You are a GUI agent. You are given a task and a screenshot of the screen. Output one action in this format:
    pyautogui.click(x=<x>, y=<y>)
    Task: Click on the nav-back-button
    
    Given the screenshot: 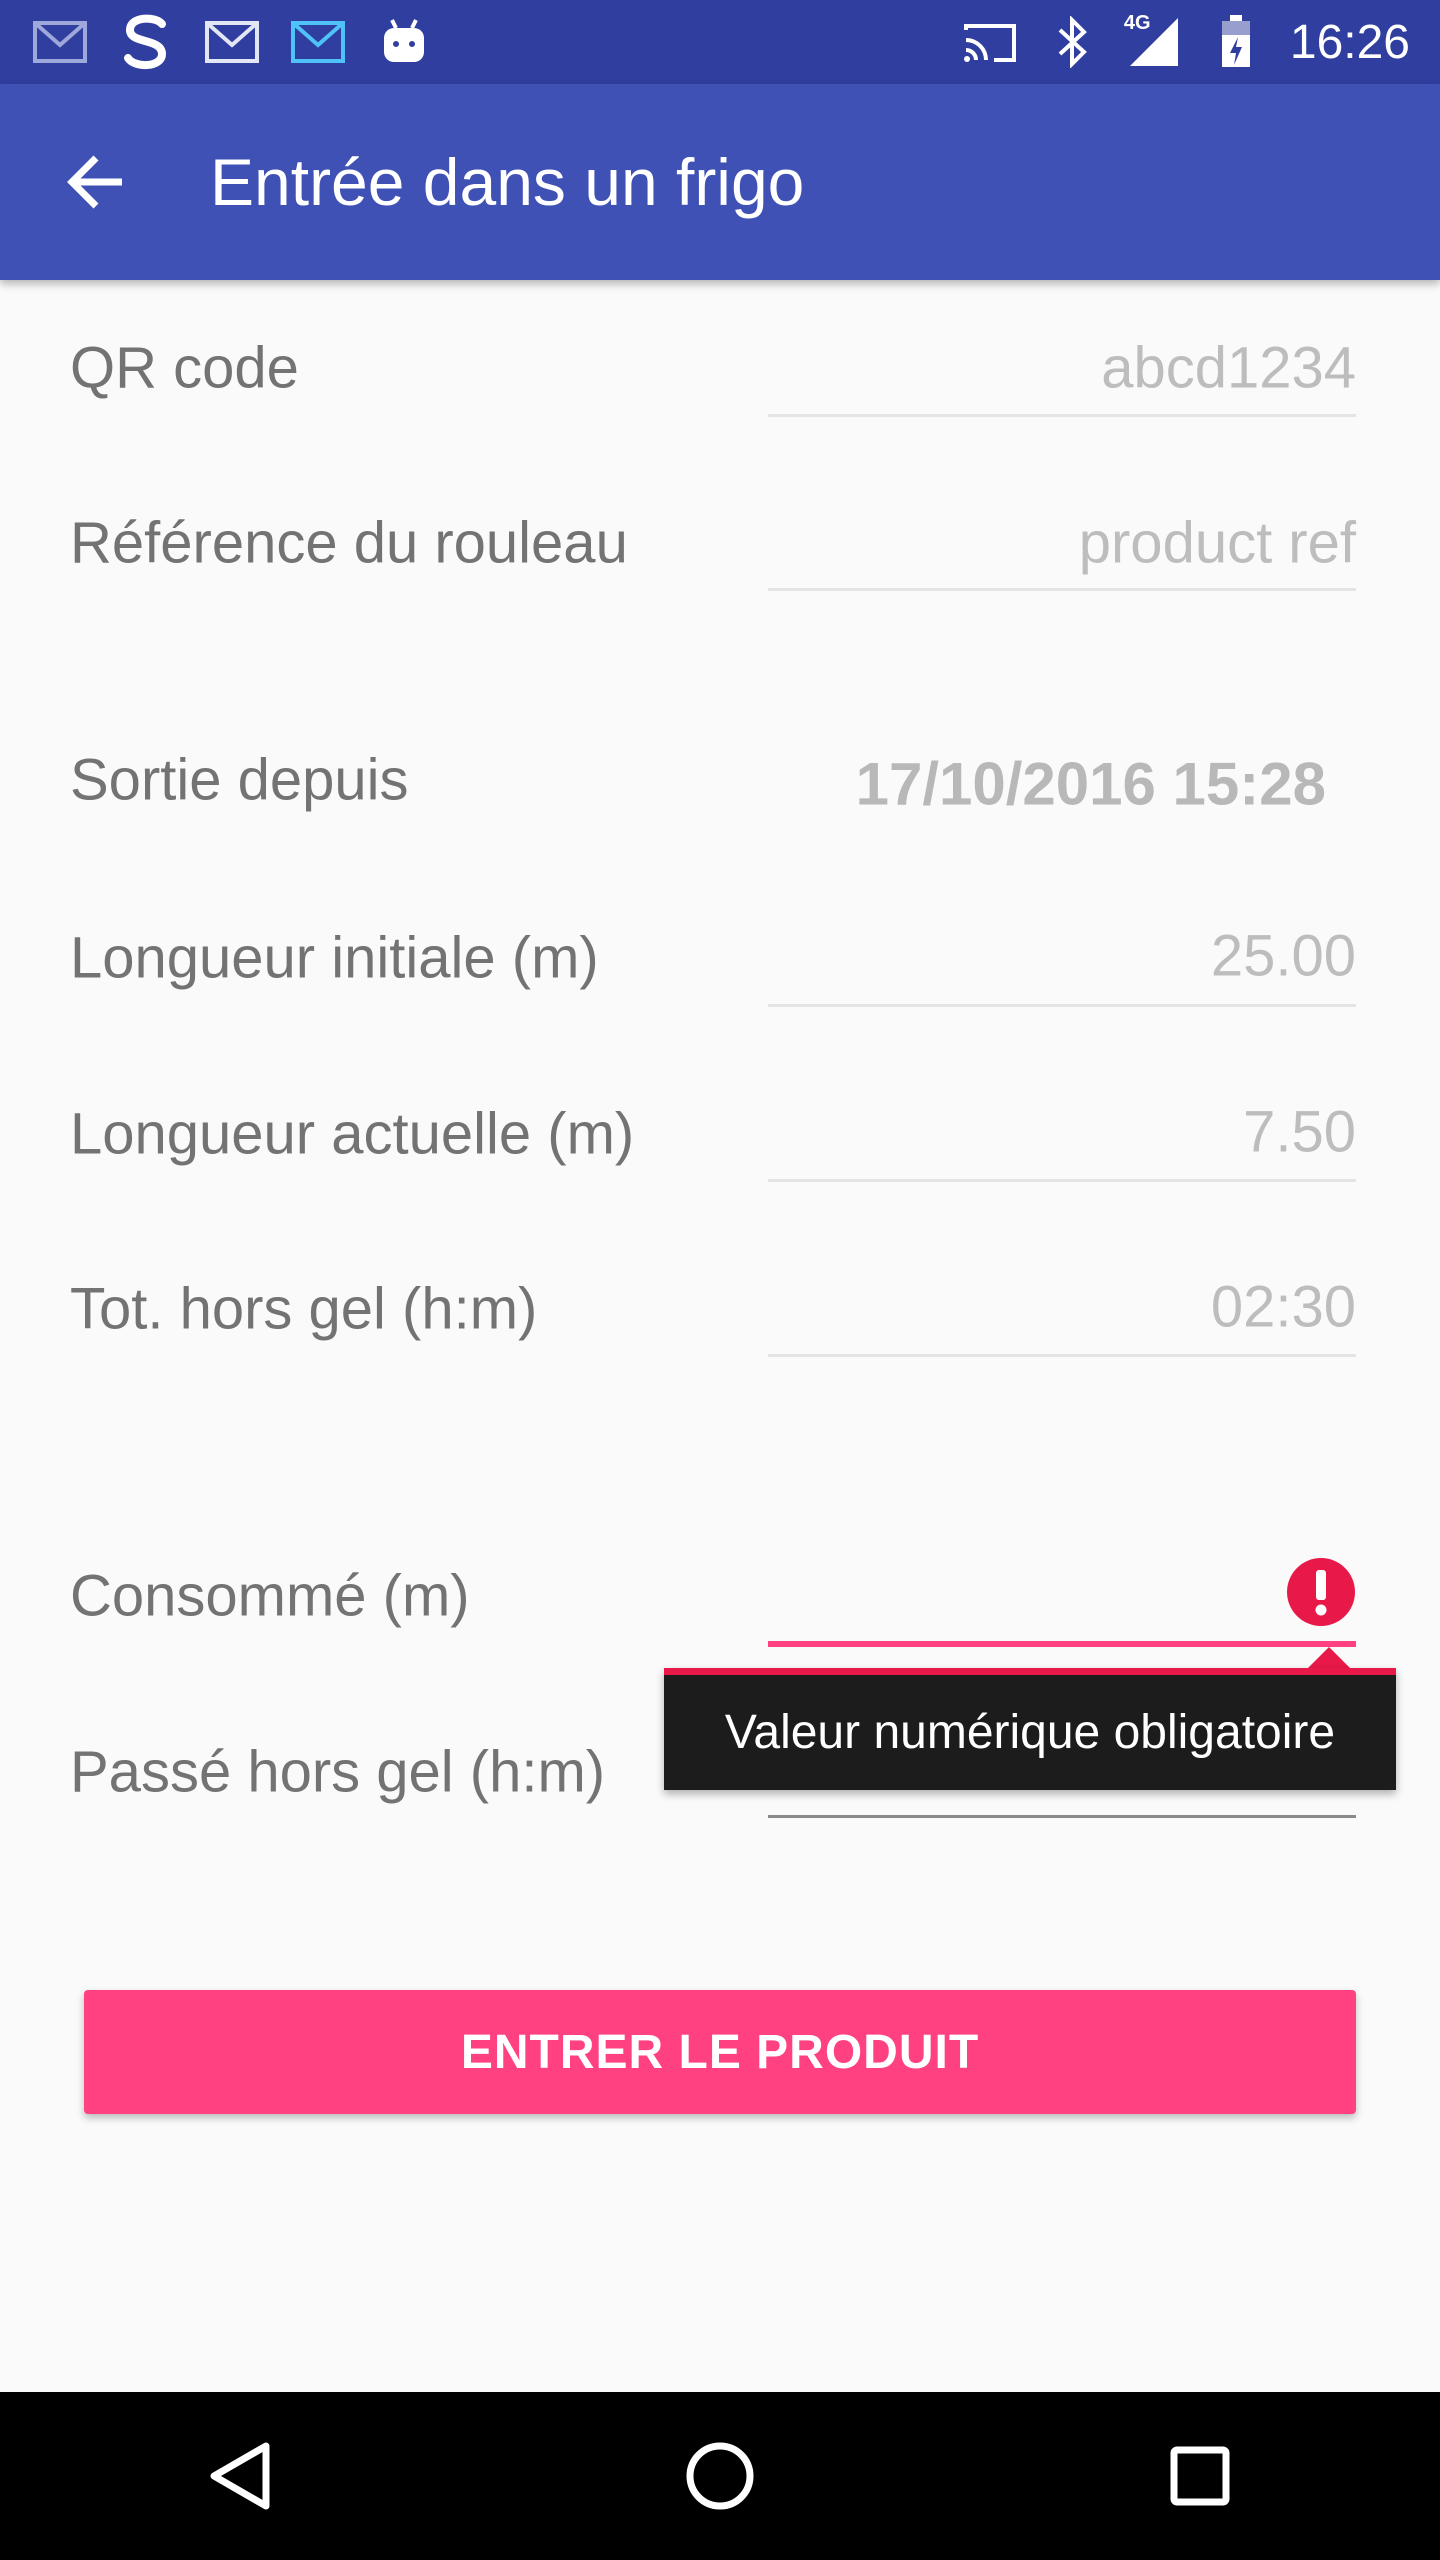 What is the action you would take?
    pyautogui.click(x=240, y=2476)
    